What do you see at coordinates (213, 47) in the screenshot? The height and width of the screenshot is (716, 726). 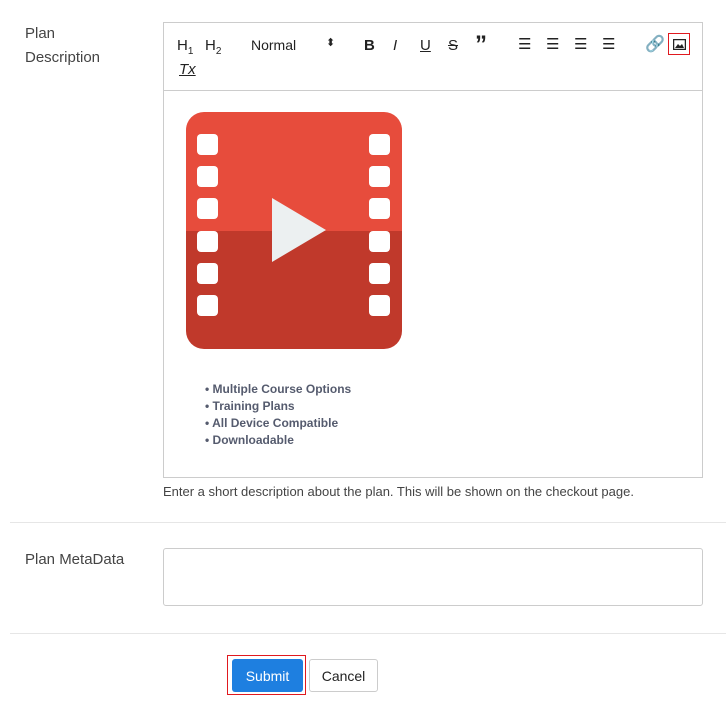 I see `h2-button: H2` at bounding box center [213, 47].